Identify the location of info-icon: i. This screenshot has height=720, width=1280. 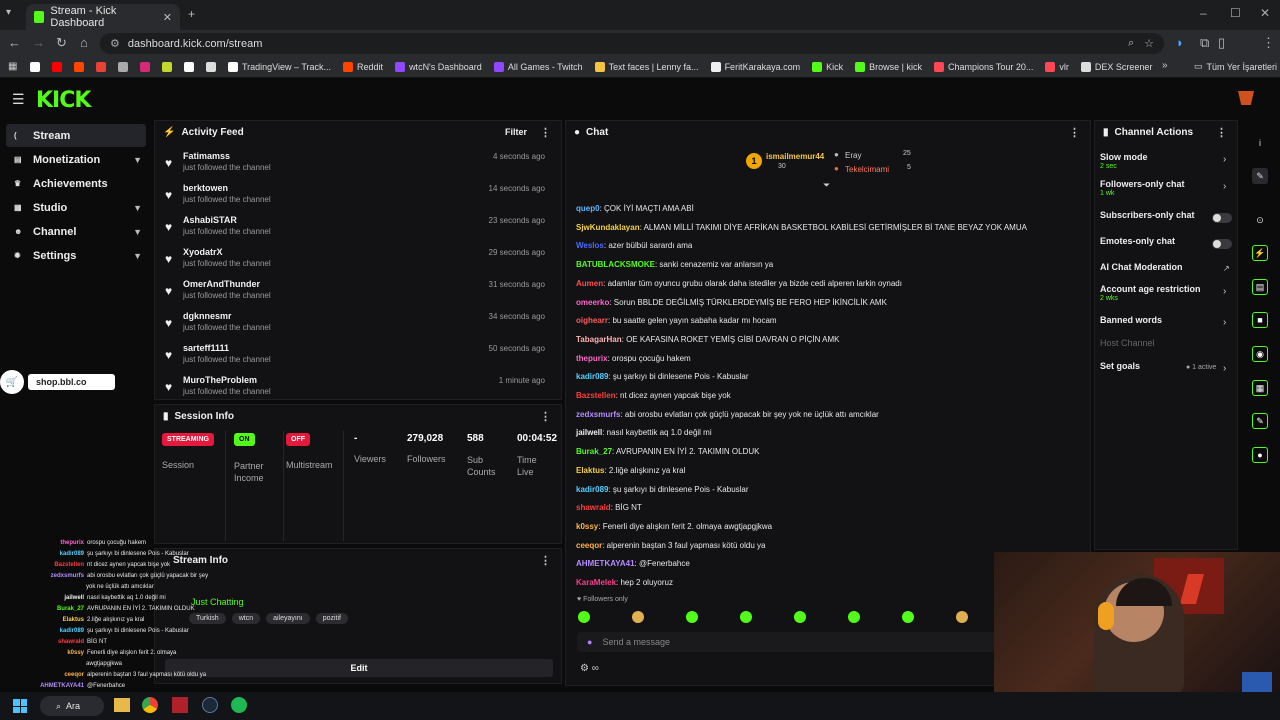
(1260, 143).